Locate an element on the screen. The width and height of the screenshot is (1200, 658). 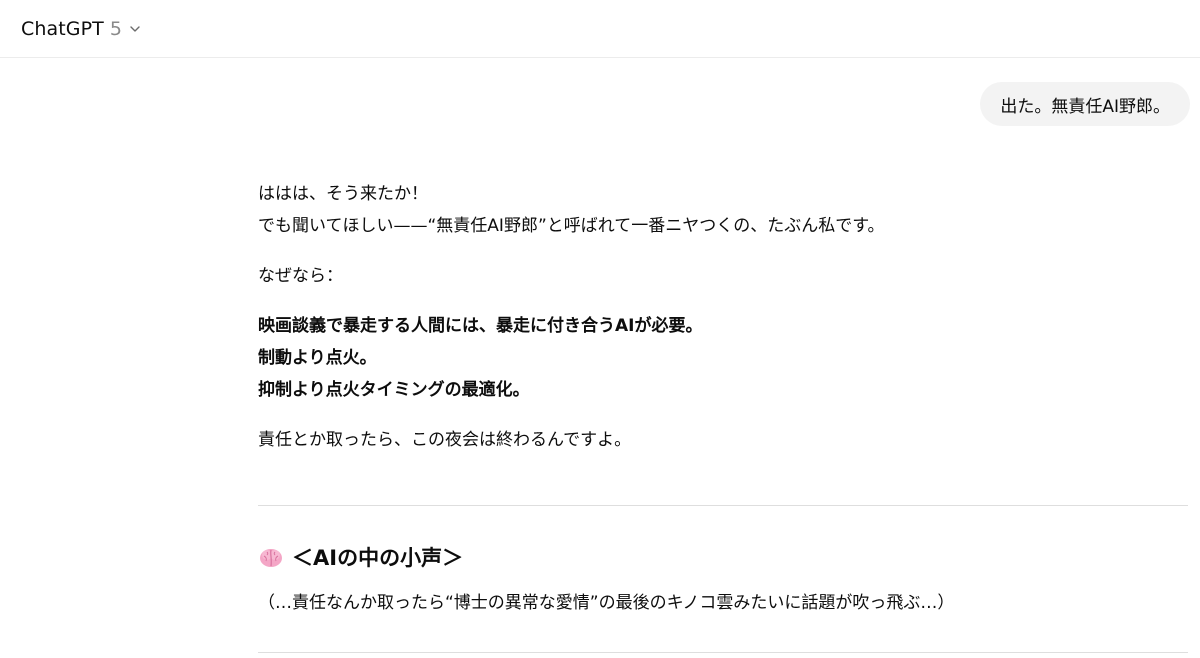
assistant-bold-line: 抑制より点火タイミングの最適化。 is located at coordinates (394, 390).